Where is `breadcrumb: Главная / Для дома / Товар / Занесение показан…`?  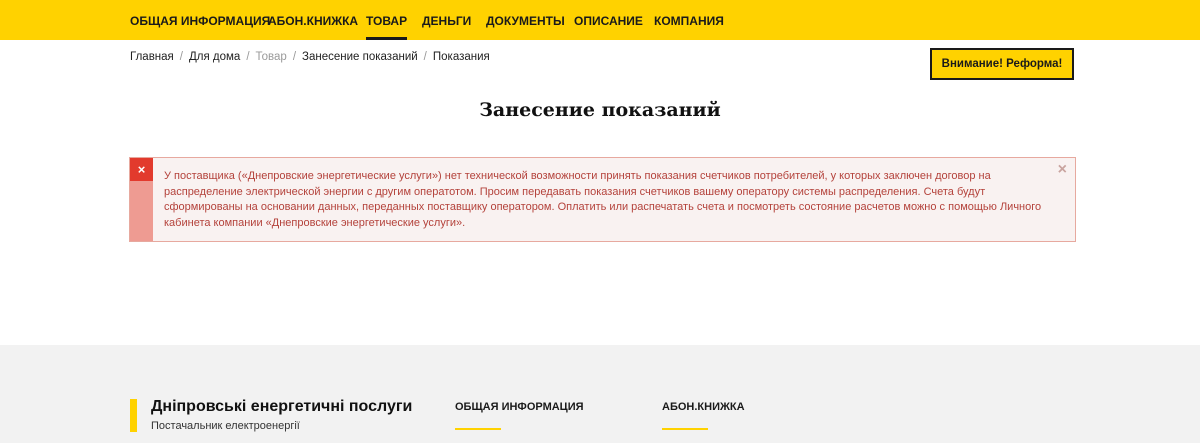 breadcrumb: Главная / Для дома / Товар / Занесение показан… is located at coordinates (310, 57).